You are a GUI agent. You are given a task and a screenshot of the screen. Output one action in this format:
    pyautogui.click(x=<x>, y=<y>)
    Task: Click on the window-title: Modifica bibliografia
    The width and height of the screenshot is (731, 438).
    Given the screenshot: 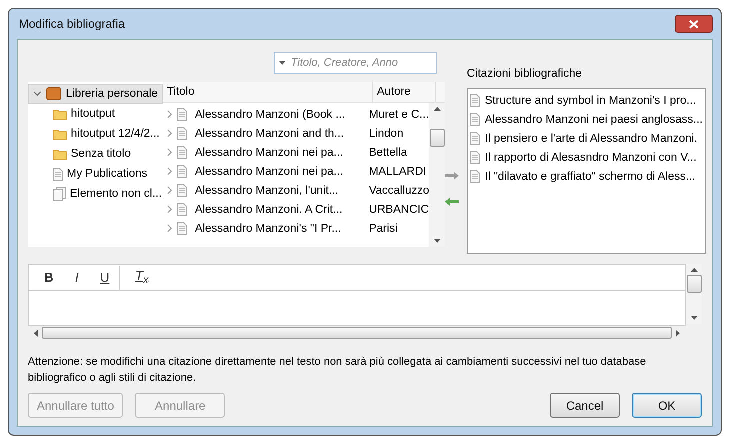 What is the action you would take?
    pyautogui.click(x=72, y=24)
    